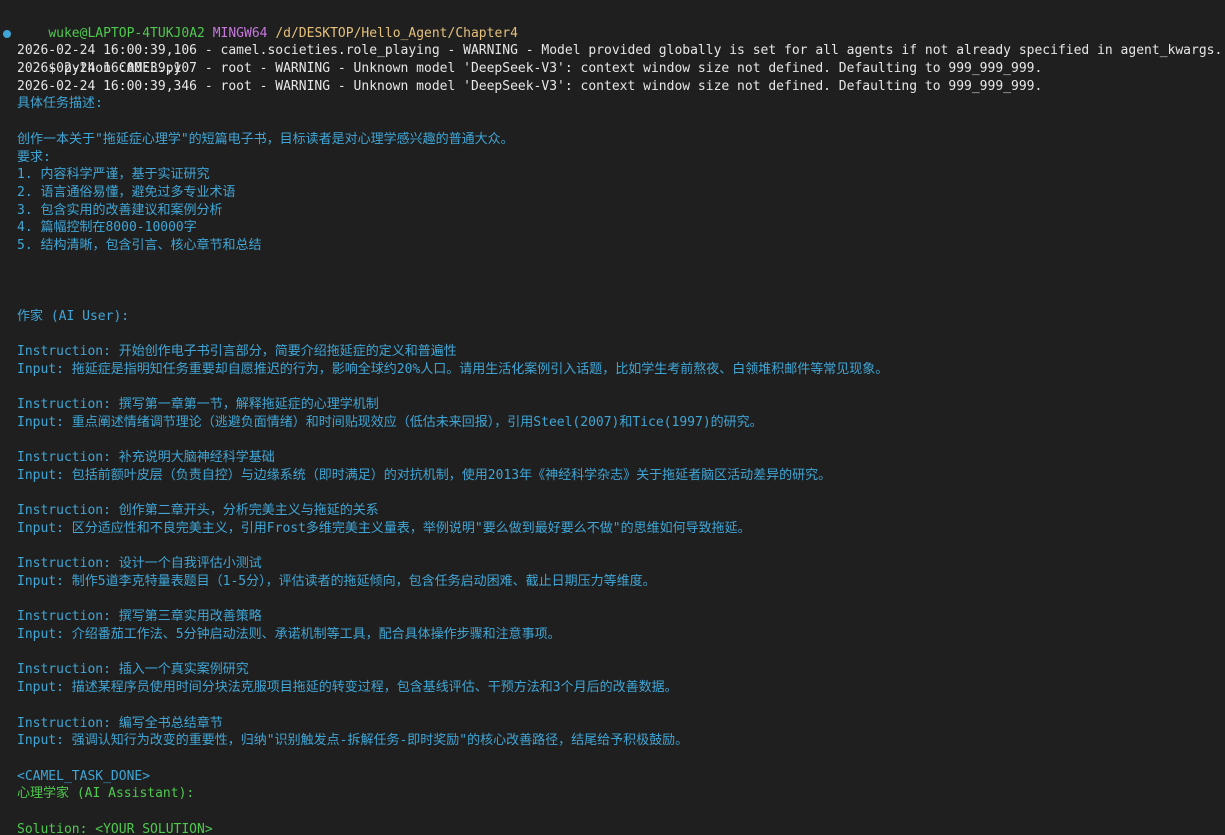 Image resolution: width=1225 pixels, height=835 pixels. Describe the element at coordinates (139, 617) in the screenshot. I see `instruction-line: Instruction: 撰写第三章实用改善策略` at that location.